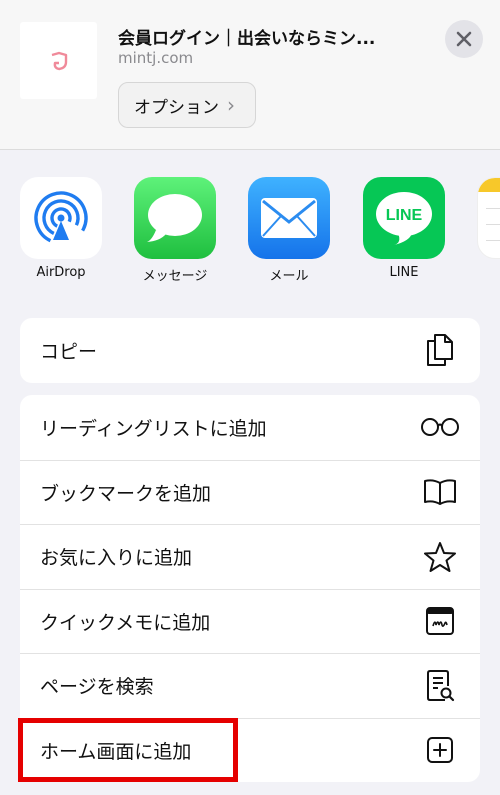 Image resolution: width=500 pixels, height=795 pixels. I want to click on close-icon, so click(464, 39).